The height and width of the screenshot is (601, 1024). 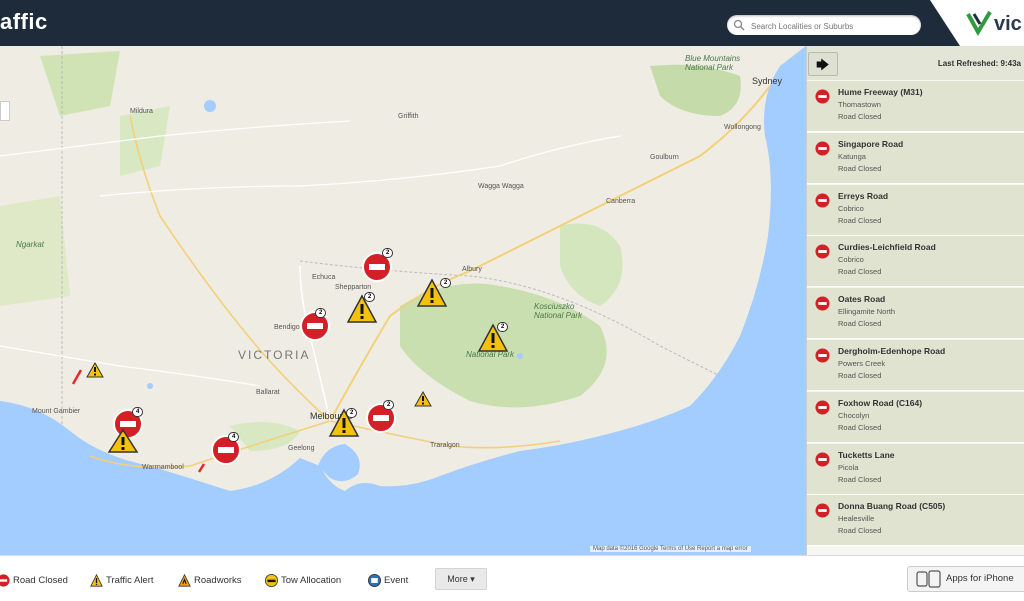 I want to click on city-label: Wollongong, so click(x=742, y=127).